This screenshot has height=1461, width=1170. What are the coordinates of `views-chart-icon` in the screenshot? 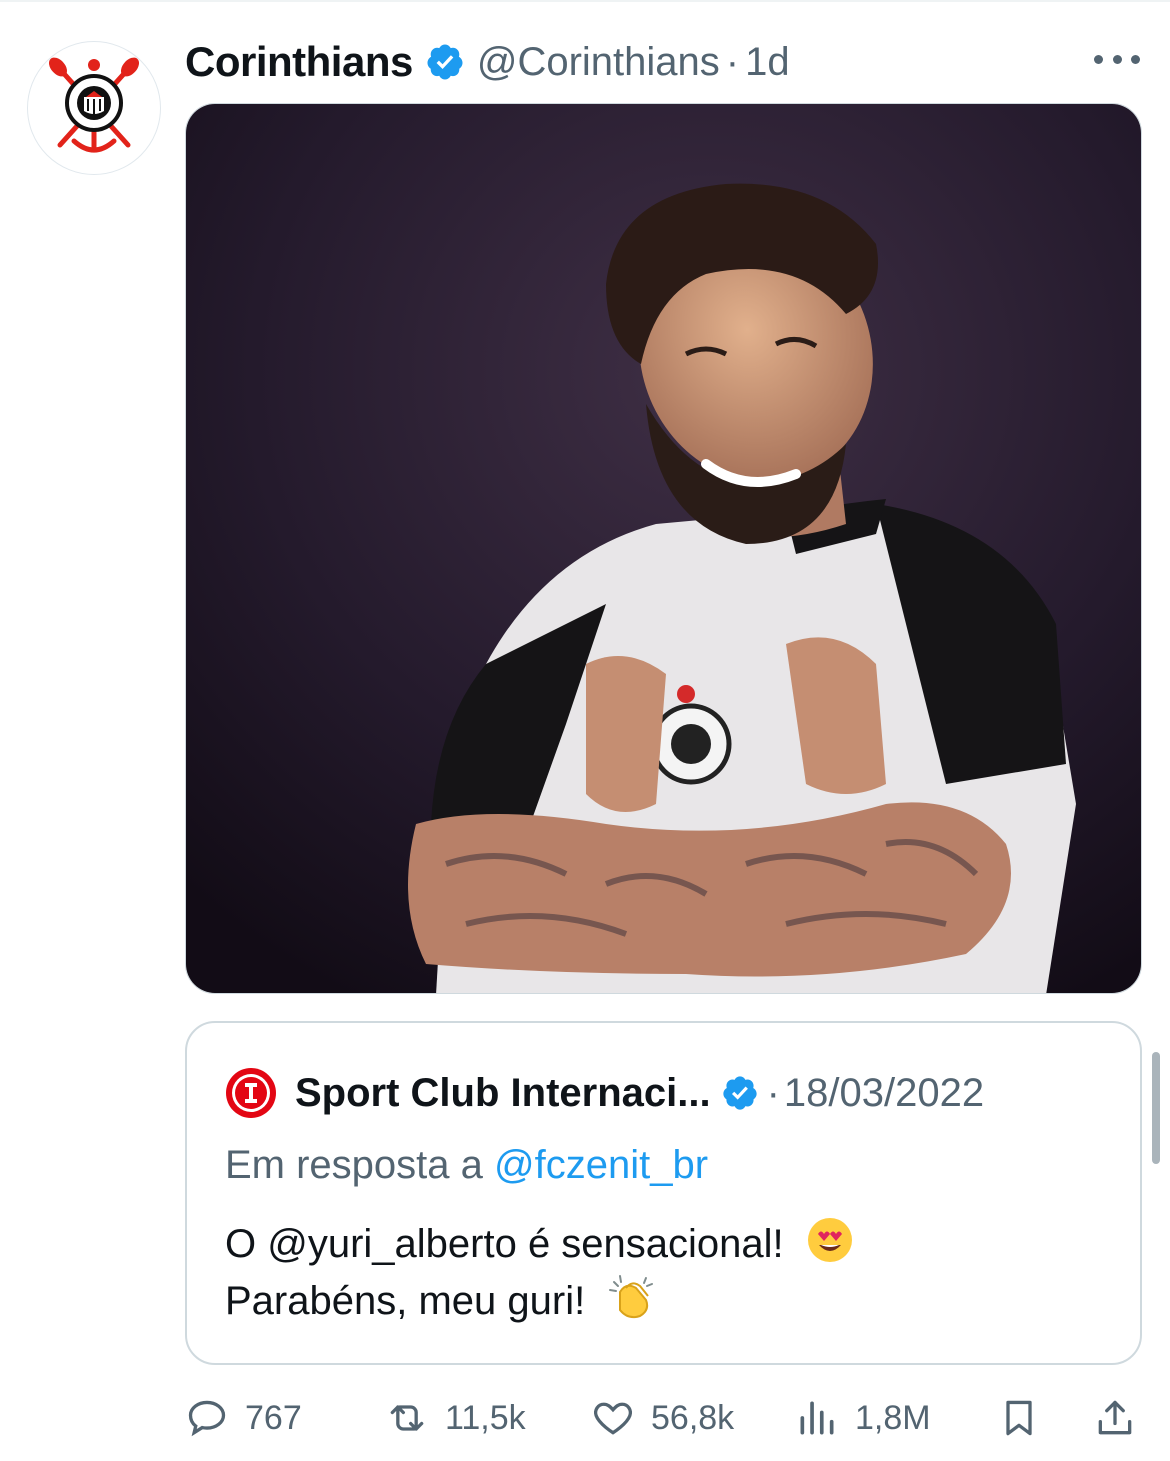 It's located at (817, 1418).